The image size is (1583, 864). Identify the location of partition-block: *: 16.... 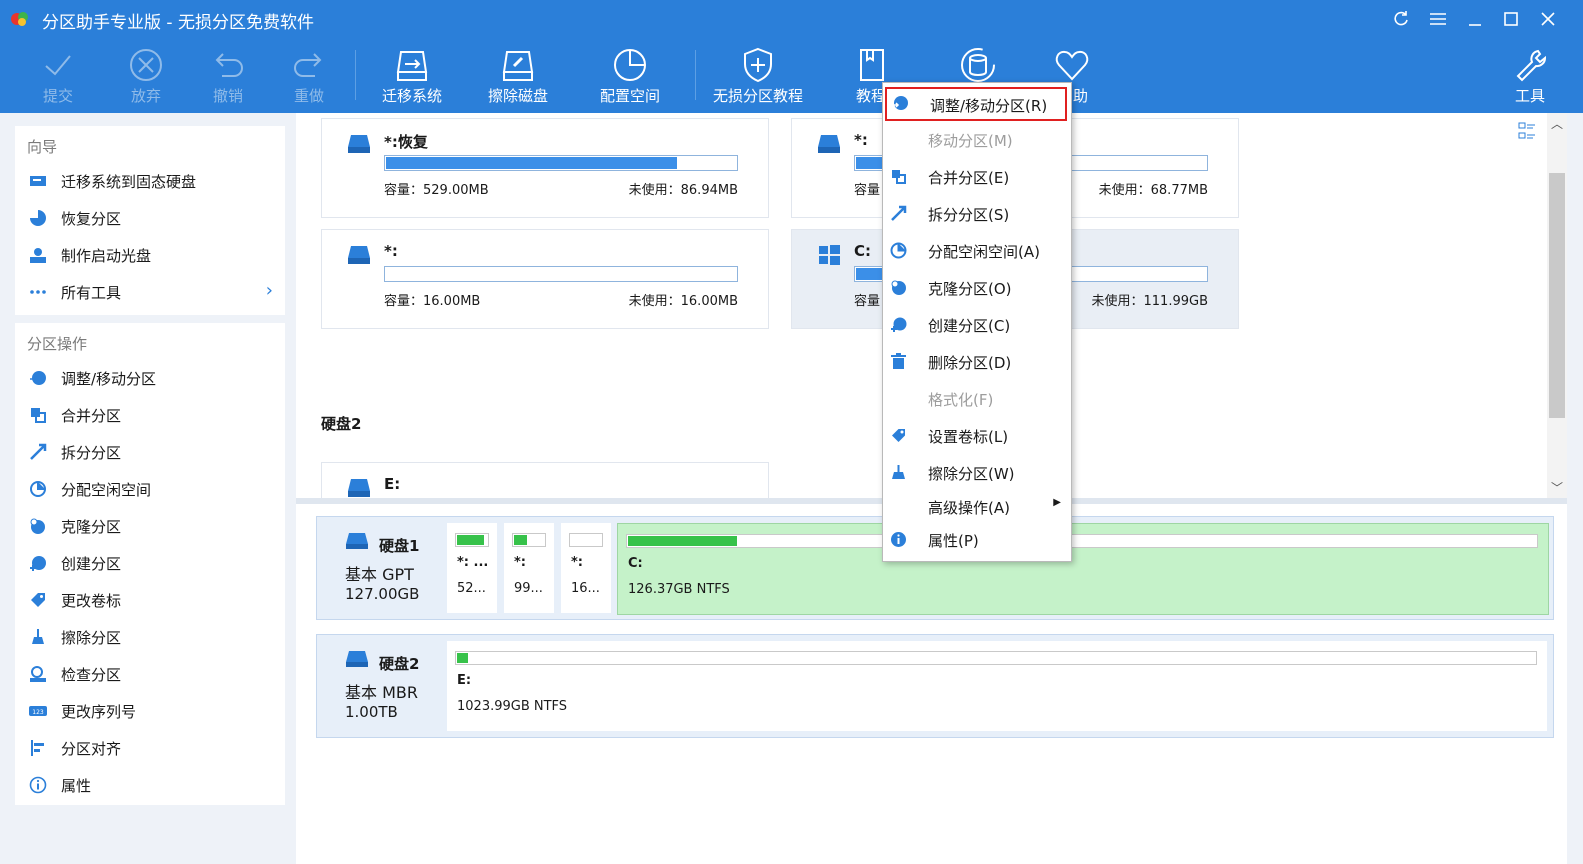
(586, 568).